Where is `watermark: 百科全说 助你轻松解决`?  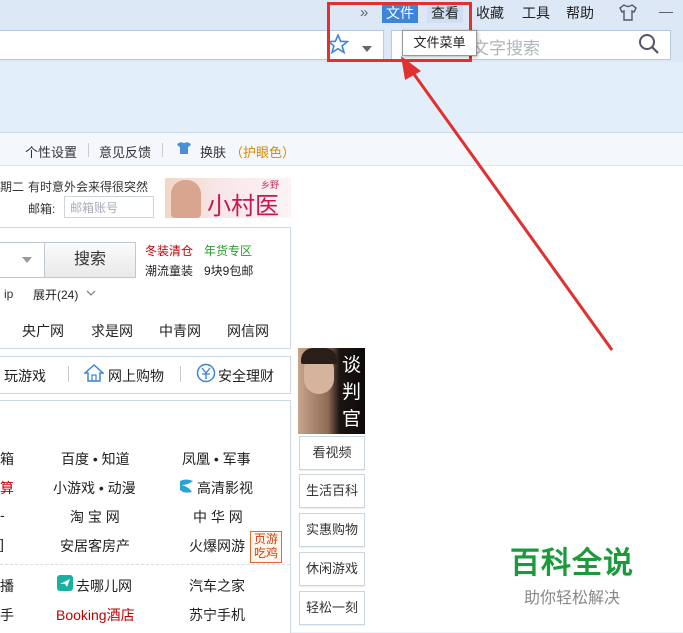 watermark: 百科全说 助你轻松解决 is located at coordinates (572, 566).